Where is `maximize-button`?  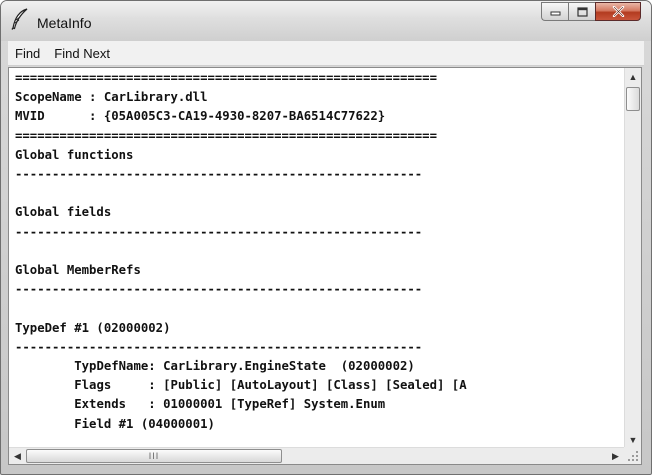
maximize-button is located at coordinates (581, 11).